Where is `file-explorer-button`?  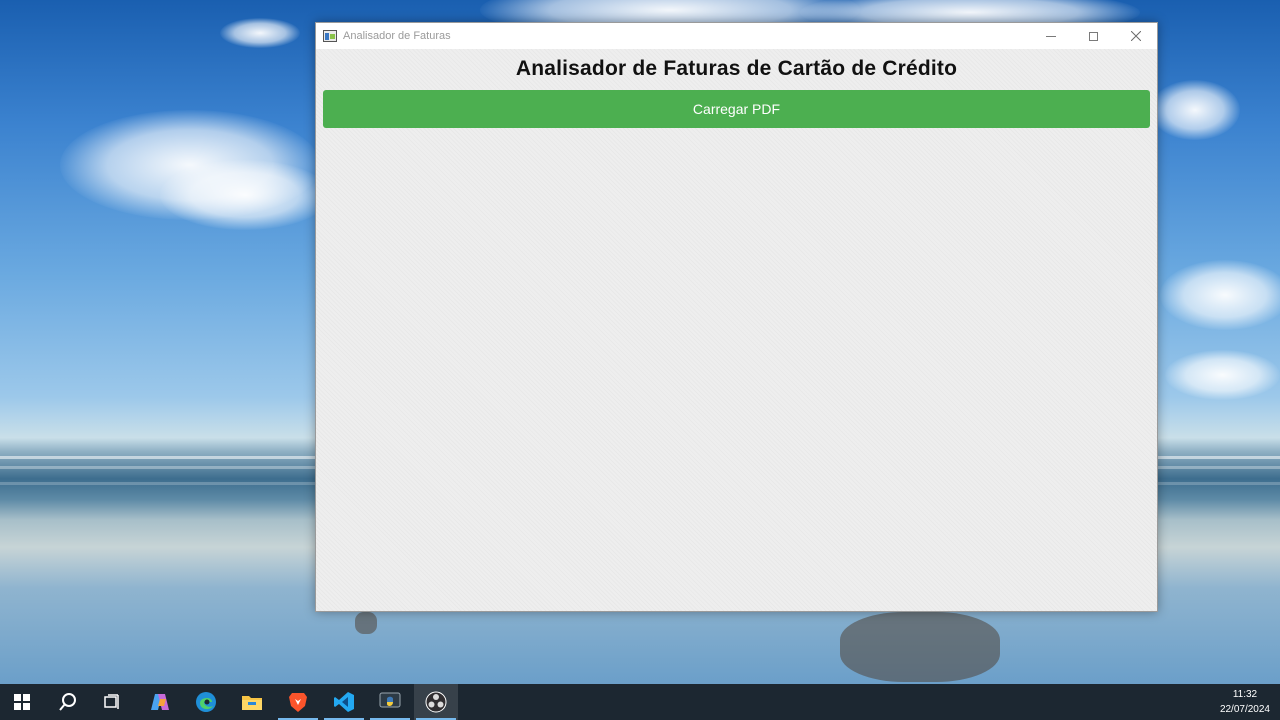 file-explorer-button is located at coordinates (252, 702).